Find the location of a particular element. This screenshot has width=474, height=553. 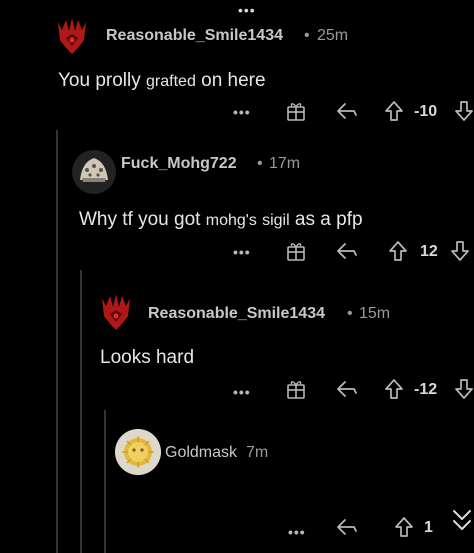

user-avatar-mohg is located at coordinates (94, 172).